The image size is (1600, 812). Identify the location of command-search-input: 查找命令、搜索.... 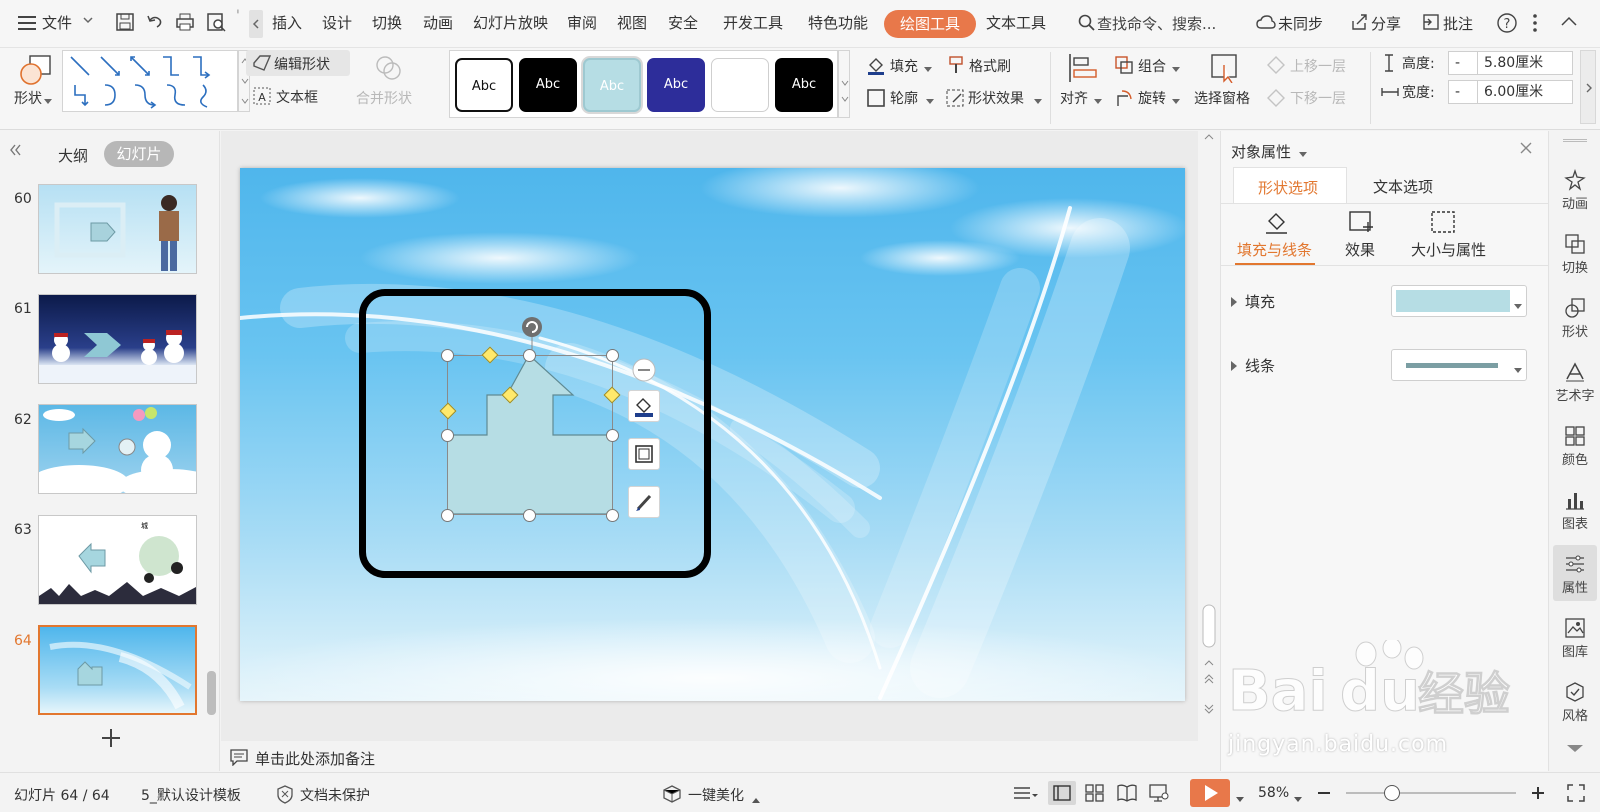
(1156, 23).